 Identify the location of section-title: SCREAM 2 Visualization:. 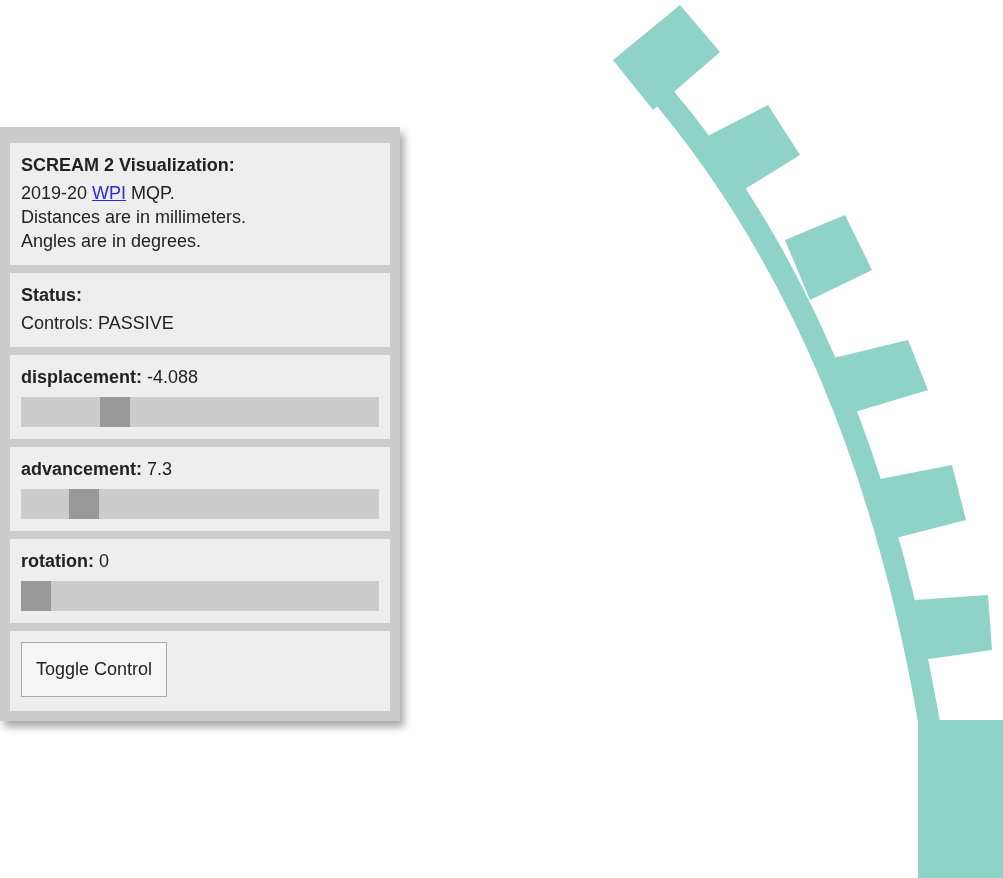
(128, 165).